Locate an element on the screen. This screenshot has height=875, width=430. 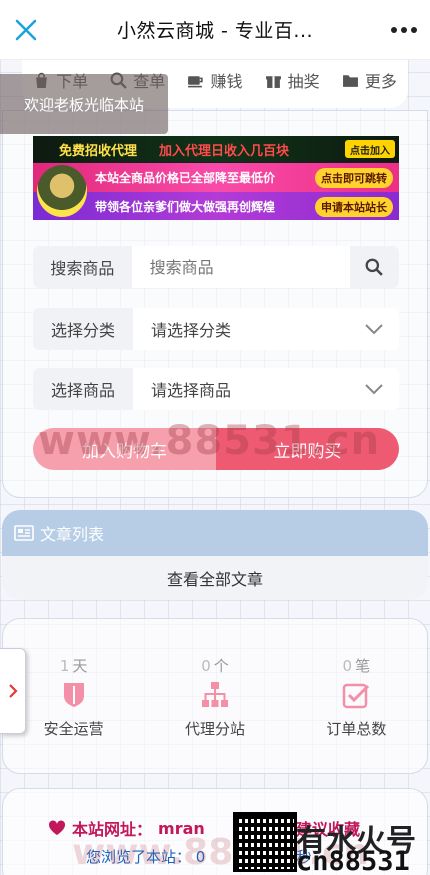
jump-button: 点击即可跳转 is located at coordinates (354, 177).